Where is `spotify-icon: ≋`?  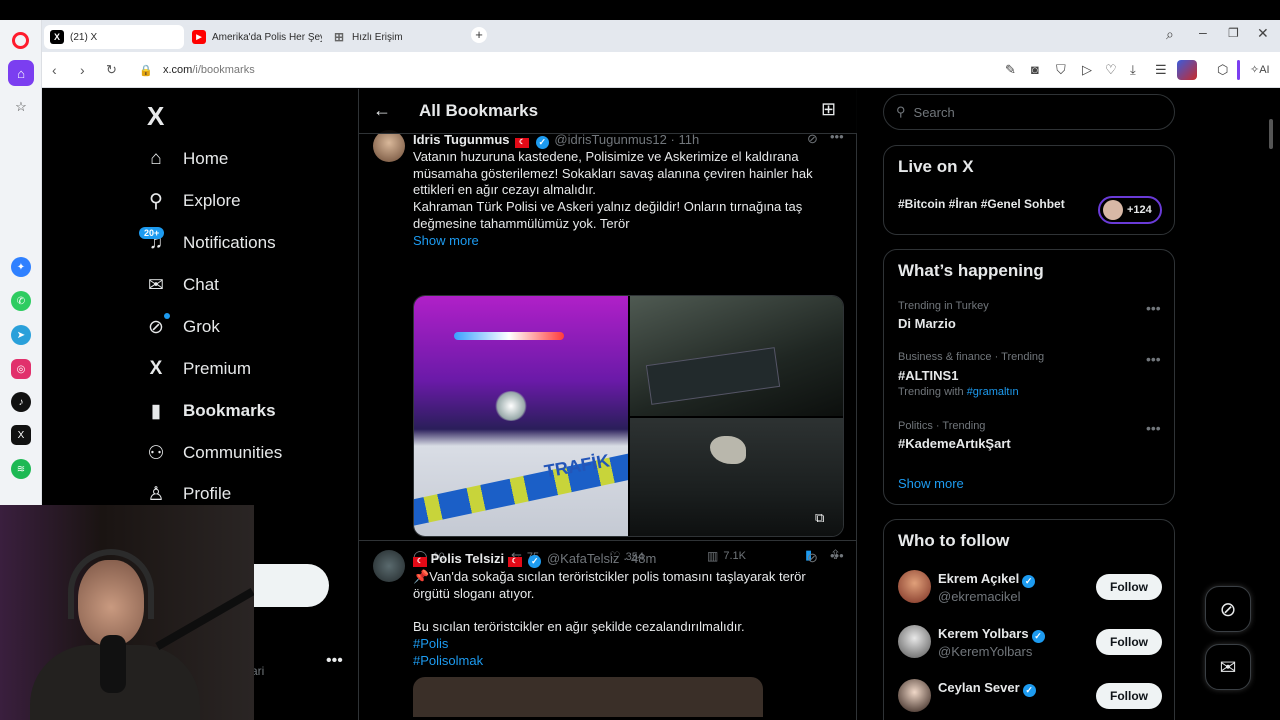
spotify-icon: ≋ is located at coordinates (21, 469).